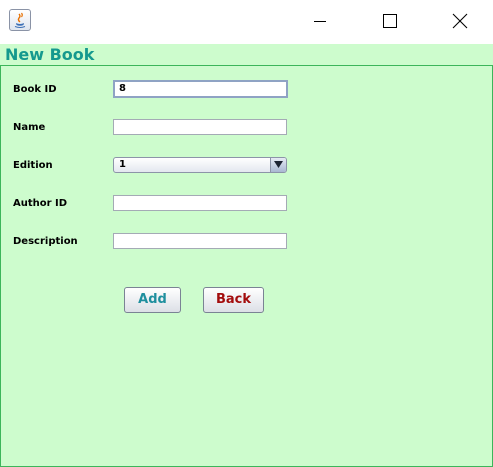  What do you see at coordinates (35, 89) in the screenshot?
I see `book-id-label: Book ID` at bounding box center [35, 89].